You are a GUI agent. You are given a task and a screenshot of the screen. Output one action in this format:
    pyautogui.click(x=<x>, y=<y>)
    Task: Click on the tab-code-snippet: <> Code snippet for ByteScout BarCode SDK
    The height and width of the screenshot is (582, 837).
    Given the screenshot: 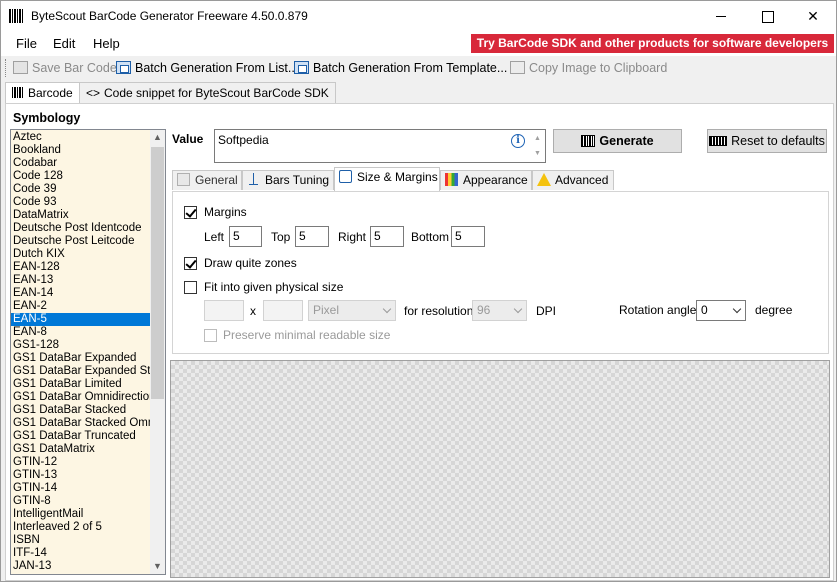 What is the action you would take?
    pyautogui.click(x=207, y=92)
    